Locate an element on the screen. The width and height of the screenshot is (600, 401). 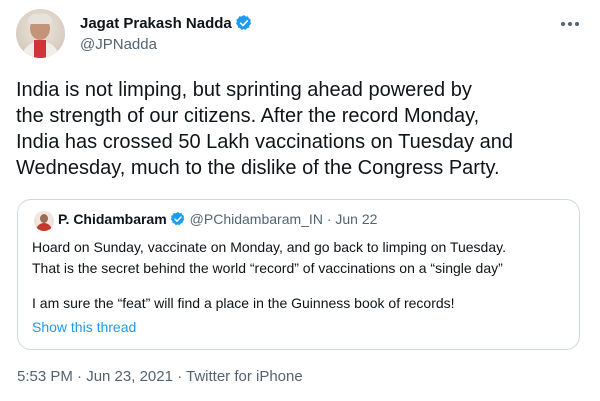
more-options-icon is located at coordinates (570, 24).